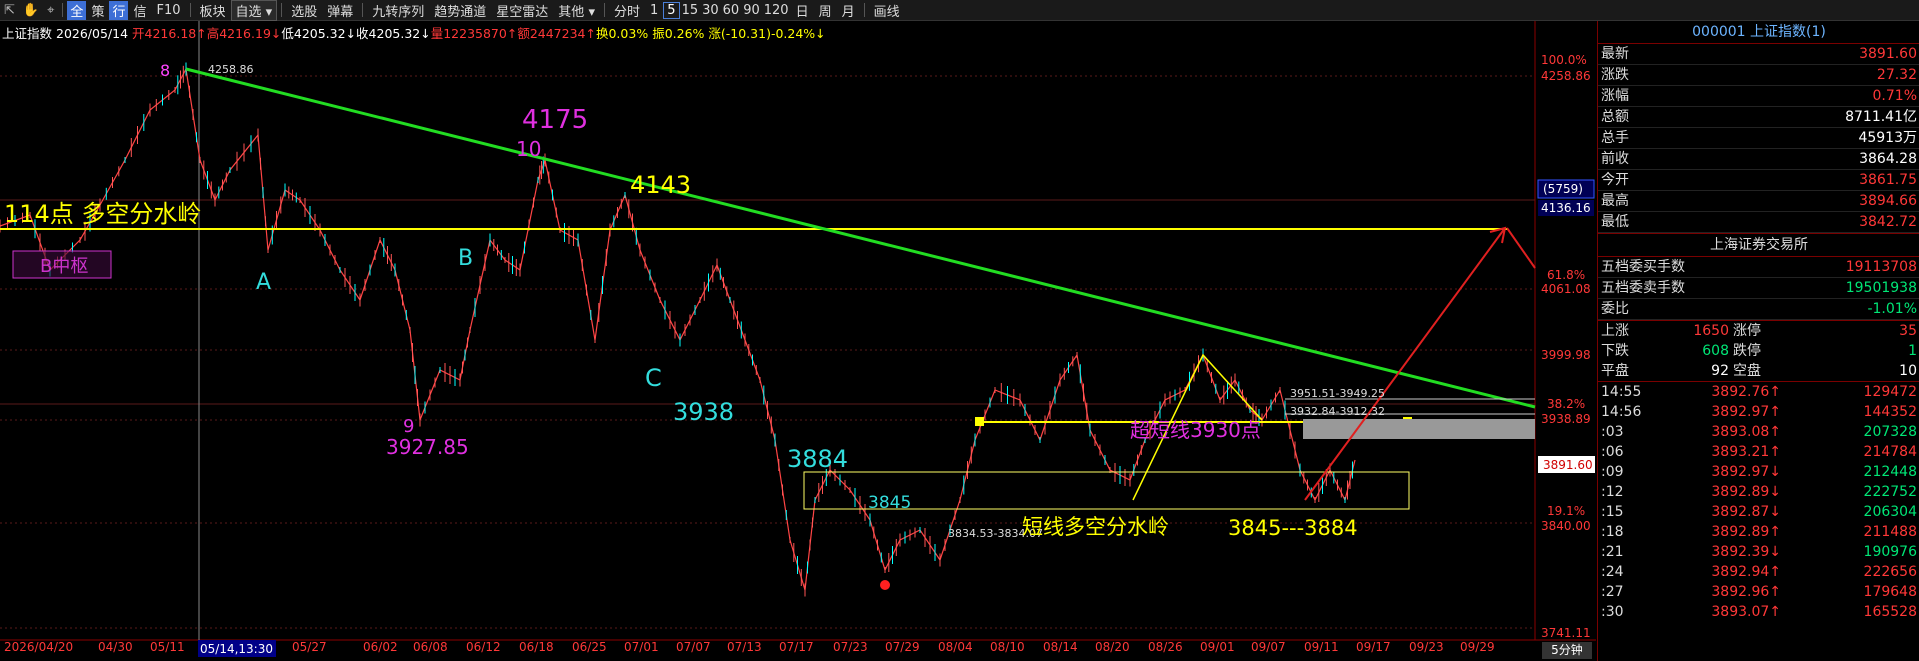 The image size is (1919, 661). What do you see at coordinates (536, 647) in the screenshot?
I see `date-label: 06/18` at bounding box center [536, 647].